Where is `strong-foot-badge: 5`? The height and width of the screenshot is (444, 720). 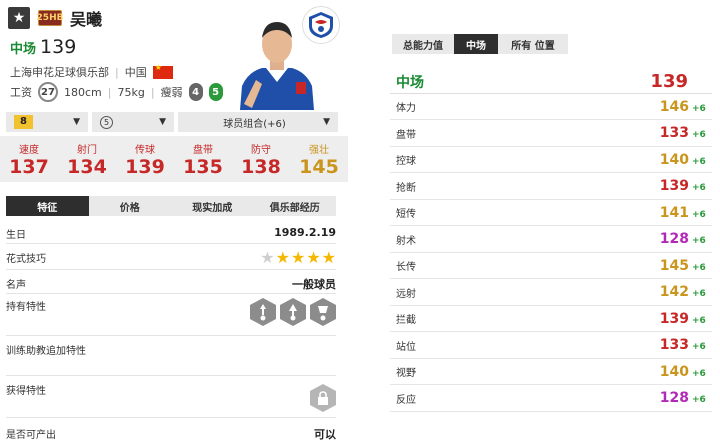 strong-foot-badge: 5 is located at coordinates (215, 92).